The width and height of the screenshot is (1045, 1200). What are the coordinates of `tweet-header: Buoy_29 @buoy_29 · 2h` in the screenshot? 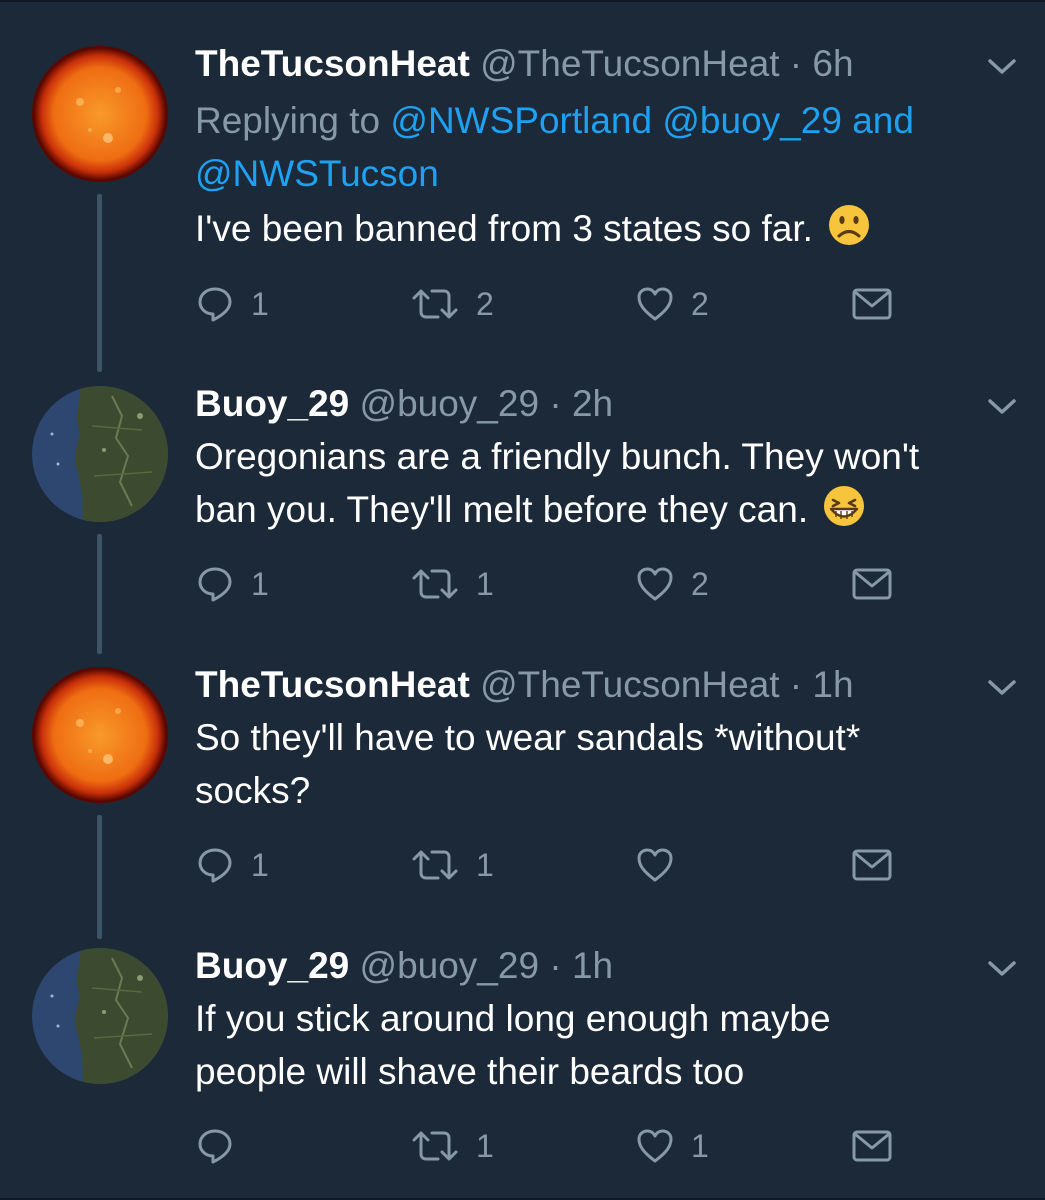 It's located at (404, 404).